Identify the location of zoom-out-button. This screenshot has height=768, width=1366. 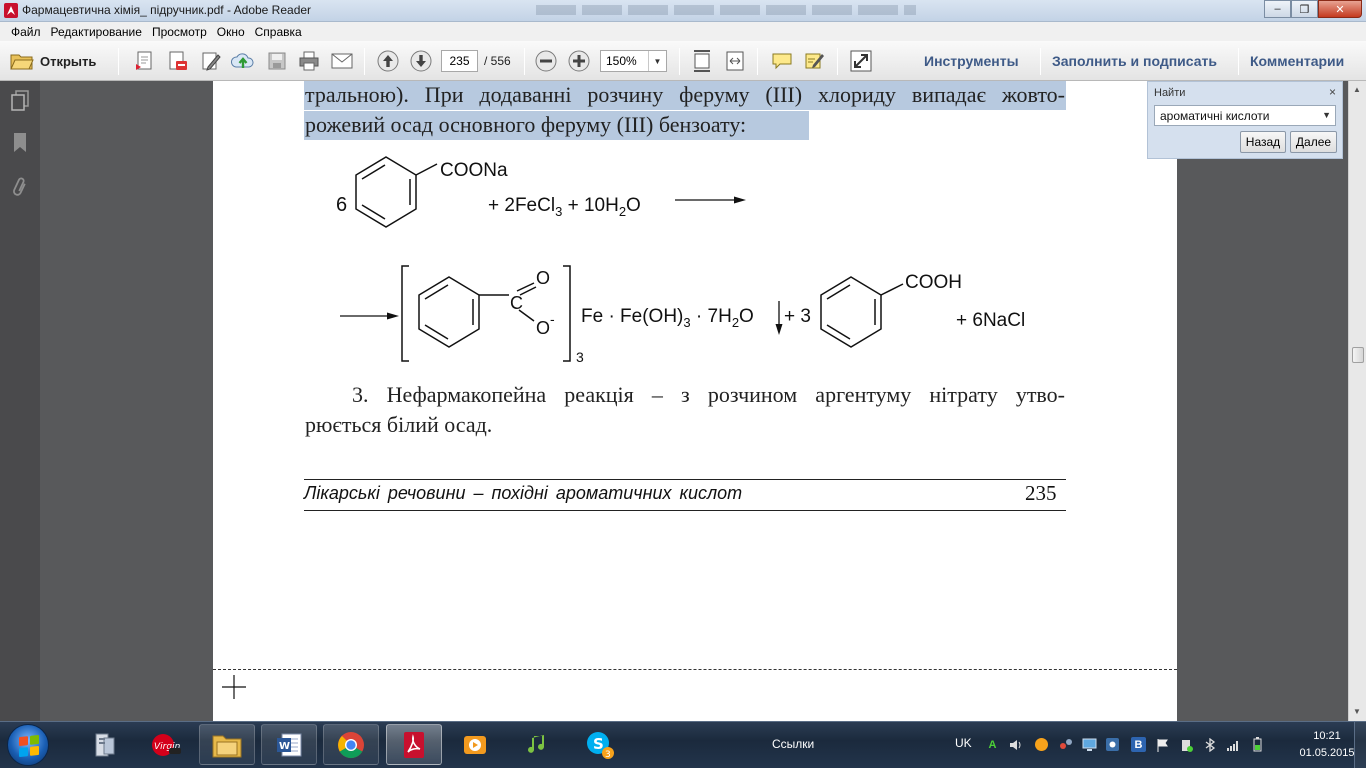
(546, 61).